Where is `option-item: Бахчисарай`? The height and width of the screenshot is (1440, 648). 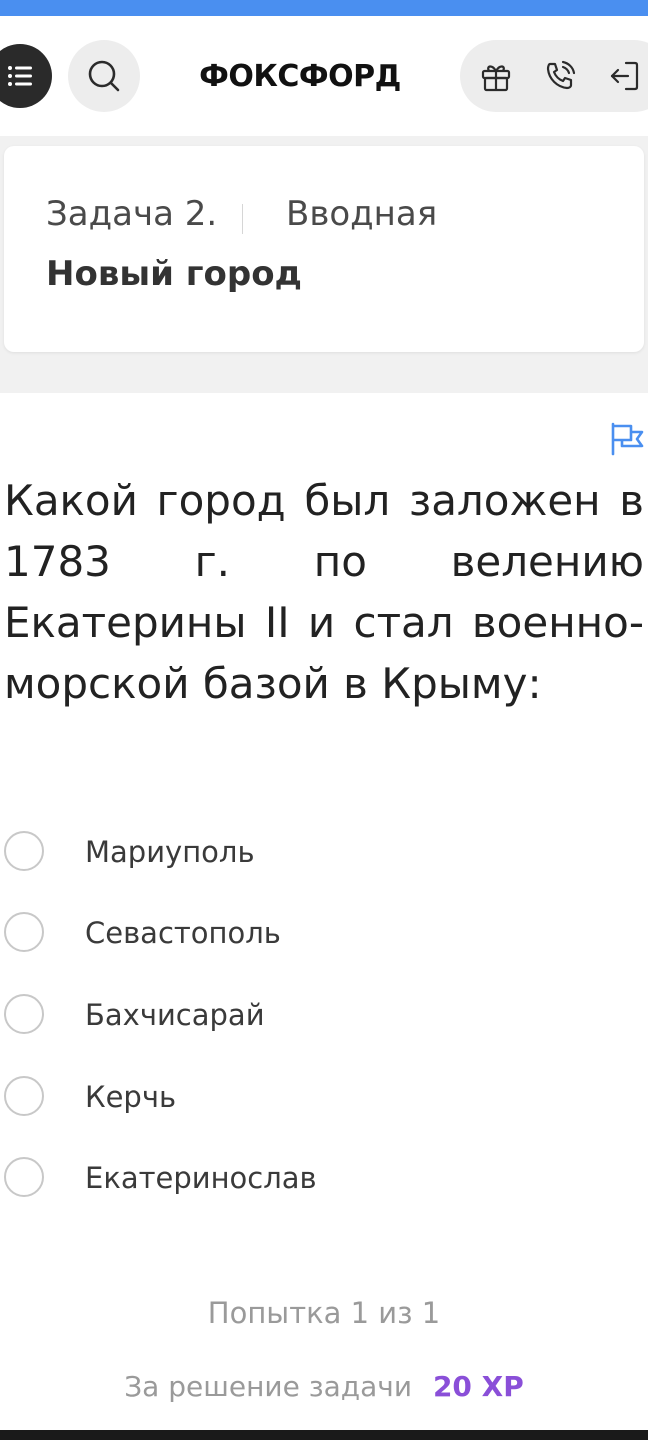
option-item: Бахчисарай is located at coordinates (304, 1015).